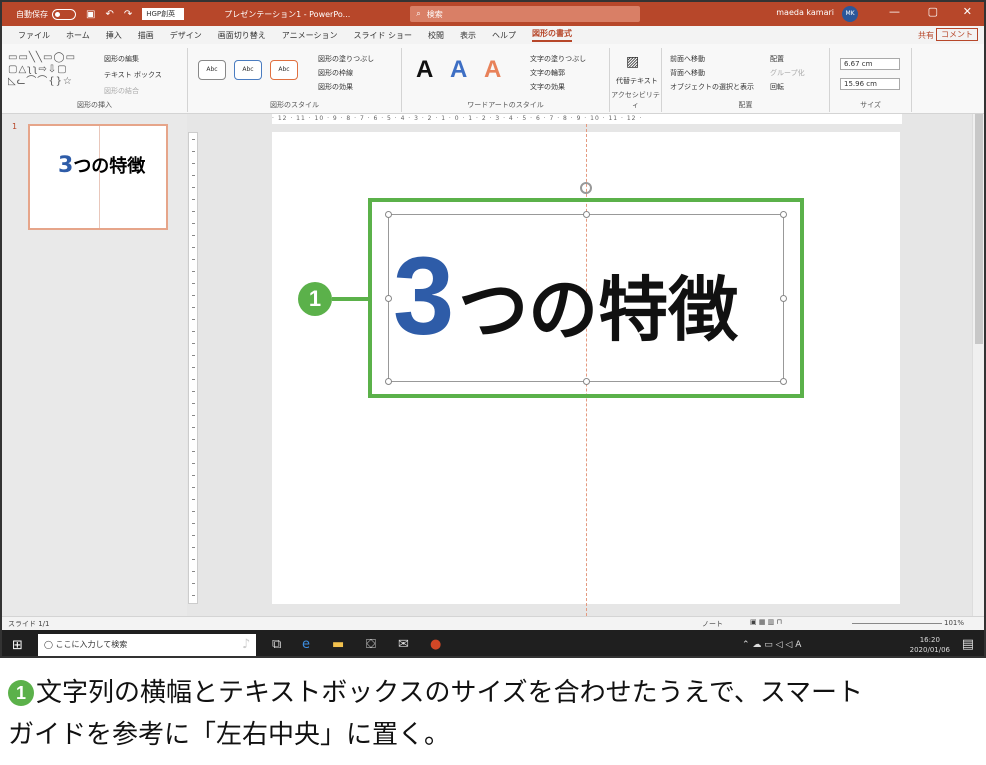 The height and width of the screenshot is (765, 986). Describe the element at coordinates (766, 622) in the screenshot. I see `normal-view-icon: ▣ ▦ ▥ ⊓` at that location.